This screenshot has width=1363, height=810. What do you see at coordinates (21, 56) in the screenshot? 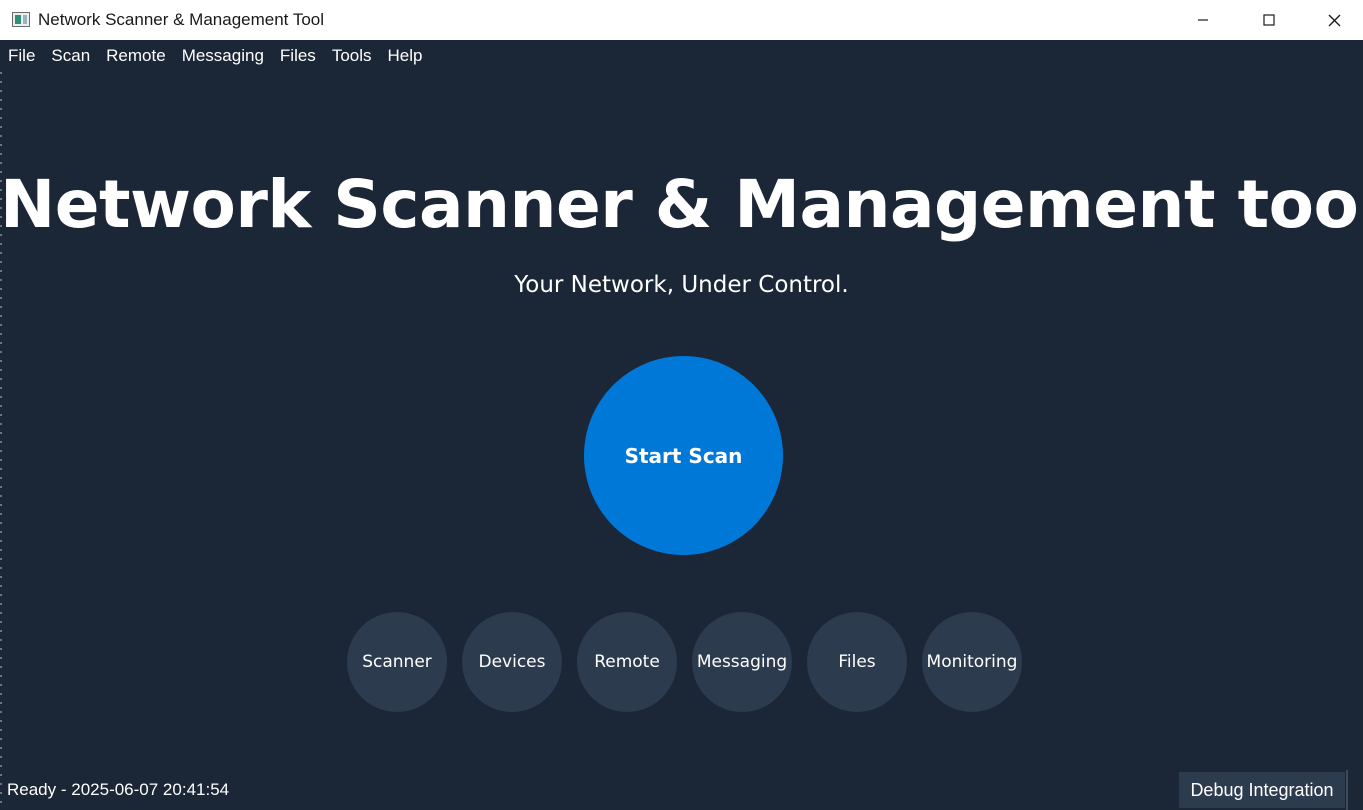
I see `menu-file: File` at bounding box center [21, 56].